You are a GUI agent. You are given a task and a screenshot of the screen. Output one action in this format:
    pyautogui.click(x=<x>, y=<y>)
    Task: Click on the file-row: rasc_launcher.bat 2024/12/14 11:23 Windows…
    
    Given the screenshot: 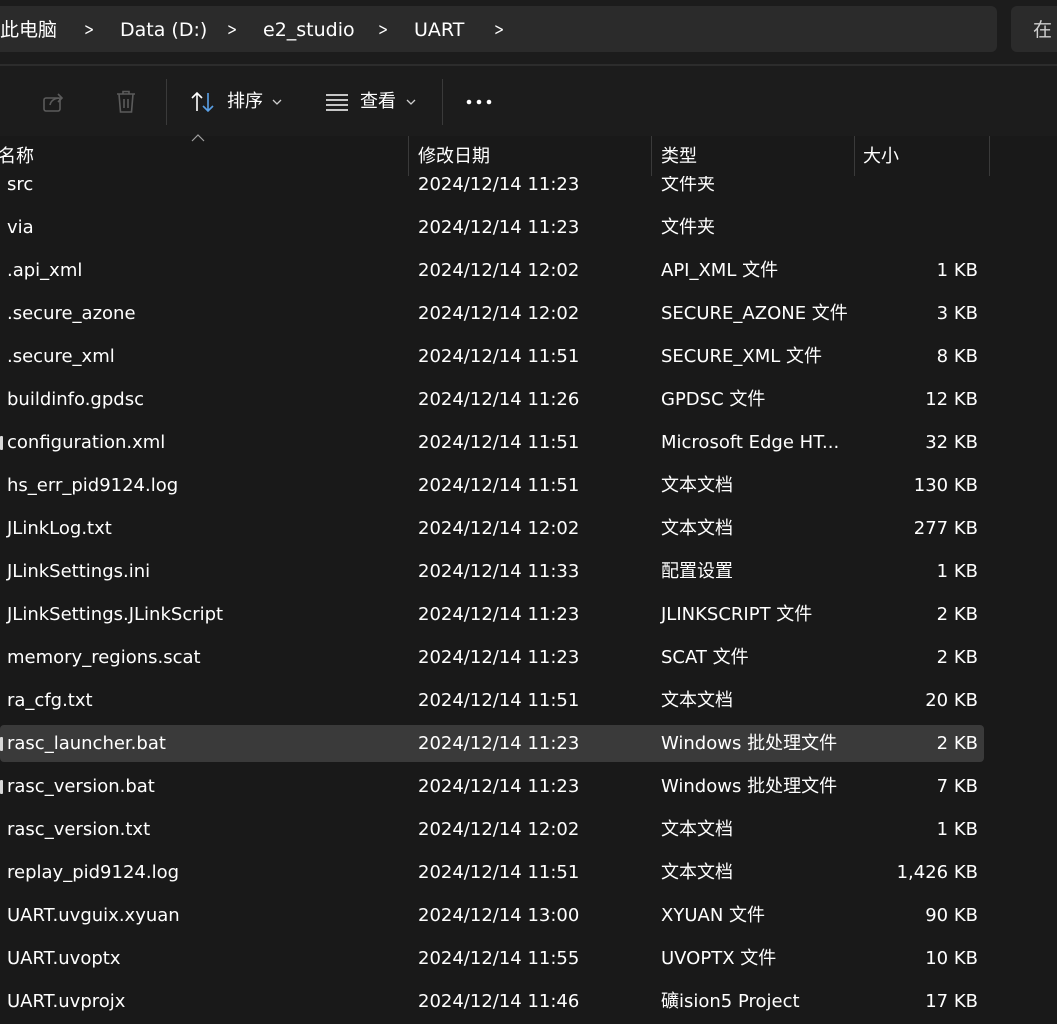 What is the action you would take?
    pyautogui.click(x=492, y=743)
    